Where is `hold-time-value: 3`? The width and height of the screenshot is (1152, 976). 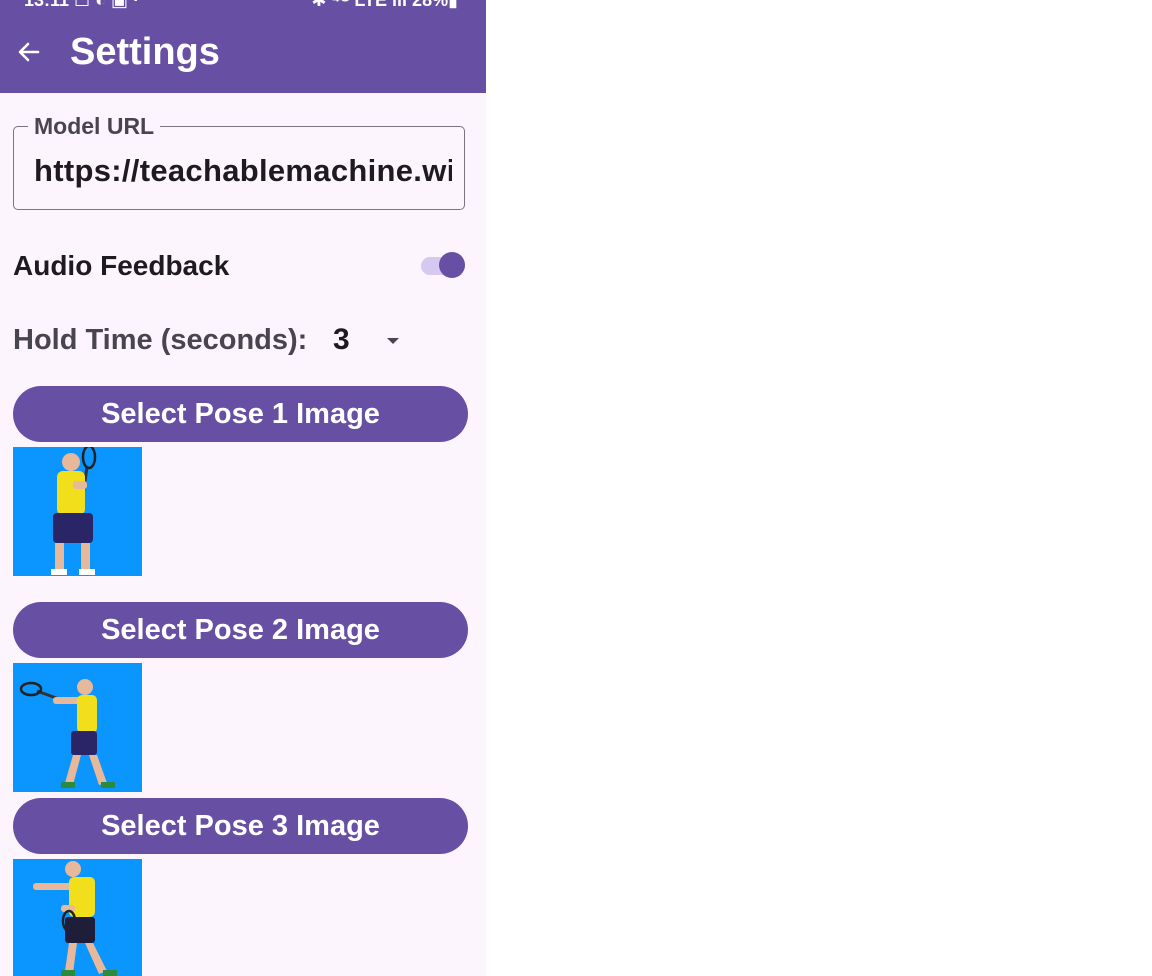
hold-time-value: 3 is located at coordinates (341, 339).